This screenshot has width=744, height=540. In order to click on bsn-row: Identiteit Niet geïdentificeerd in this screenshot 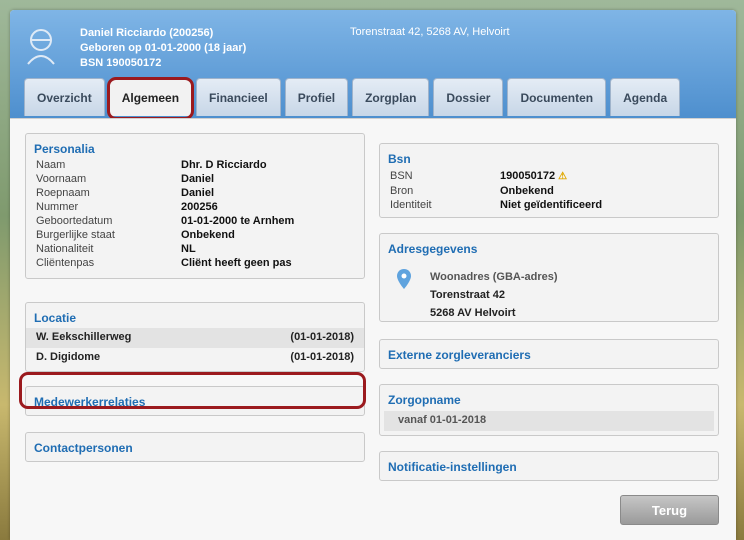, I will do `click(549, 205)`.